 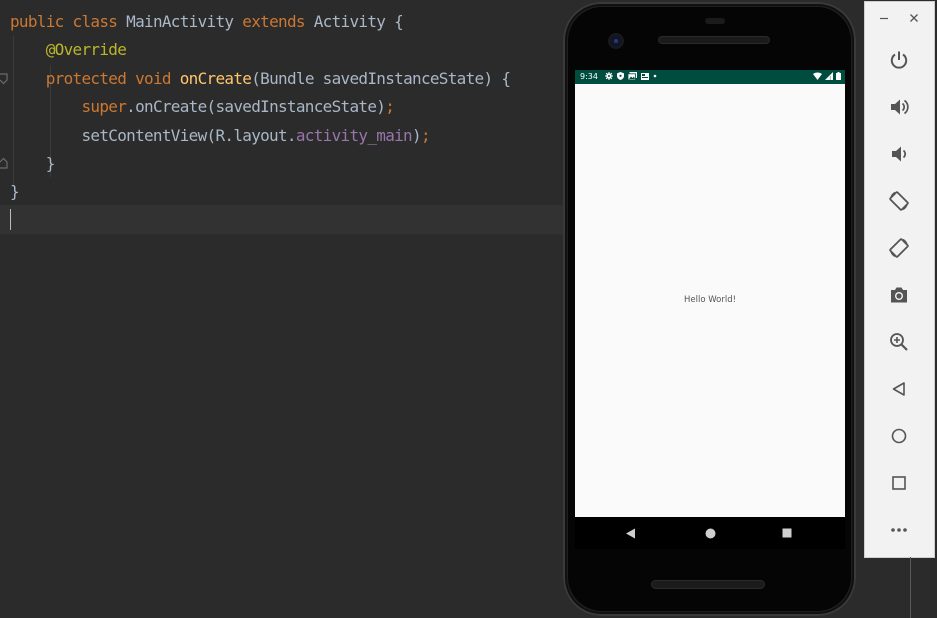 I want to click on status-bar: 9:34, so click(x=710, y=77).